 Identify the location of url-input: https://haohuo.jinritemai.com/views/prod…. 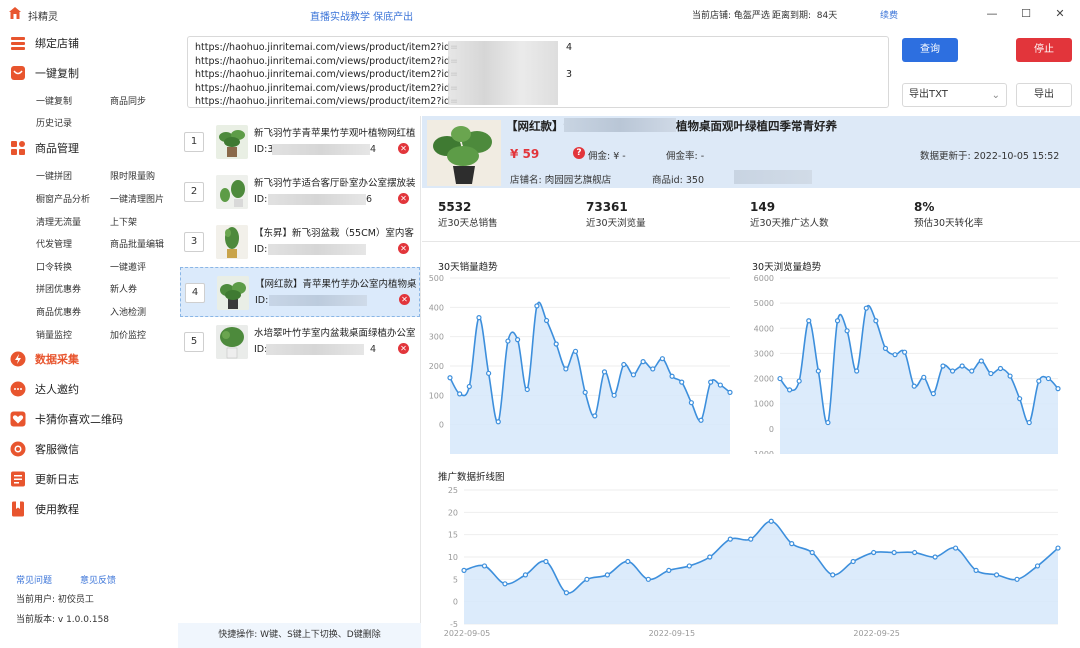
(538, 72).